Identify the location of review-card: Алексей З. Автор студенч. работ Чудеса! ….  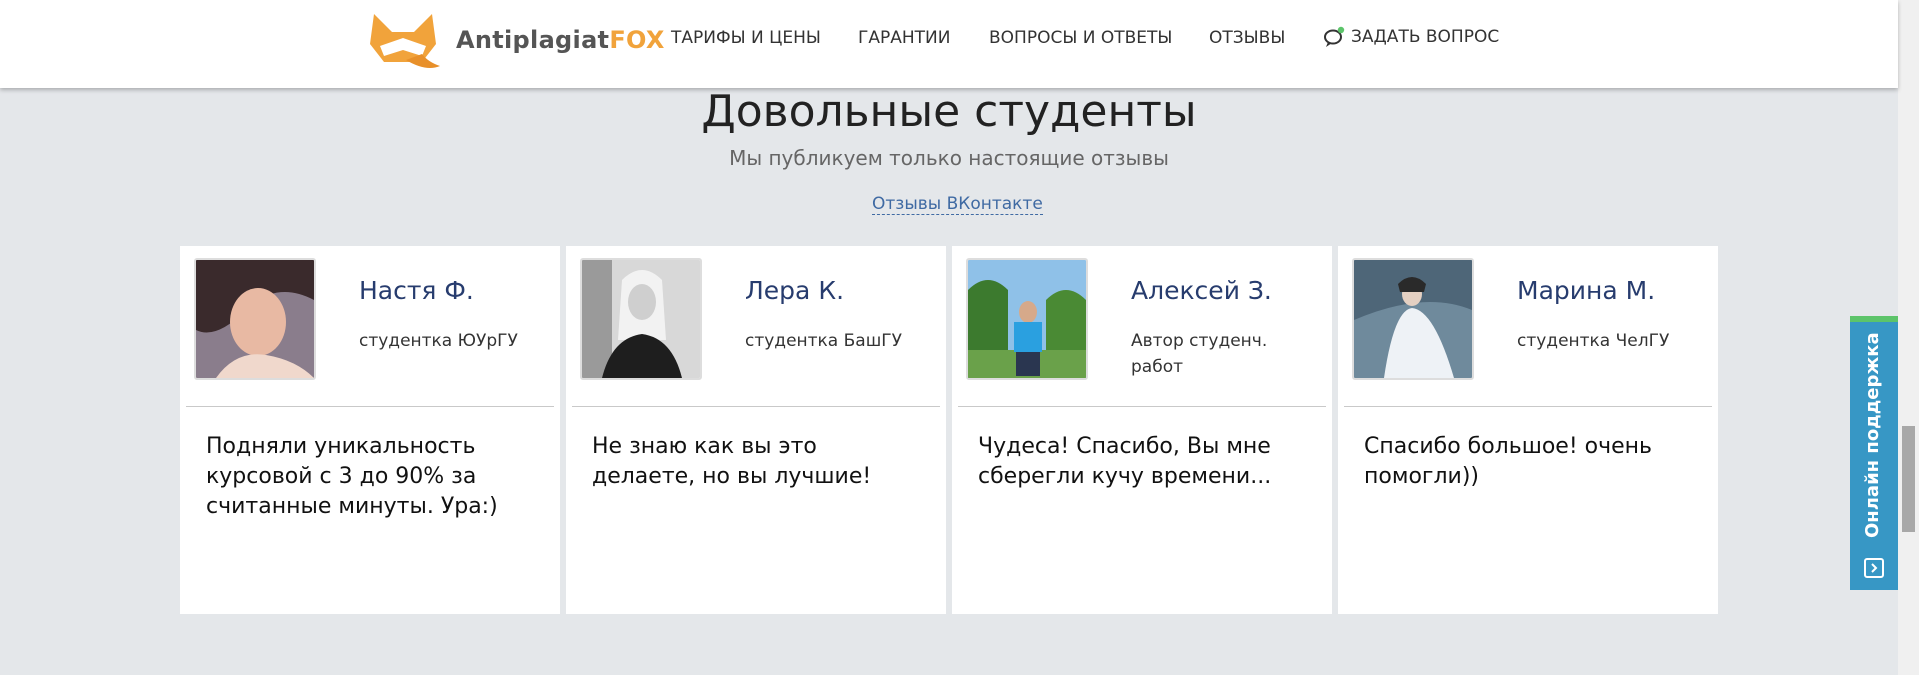
(1142, 430).